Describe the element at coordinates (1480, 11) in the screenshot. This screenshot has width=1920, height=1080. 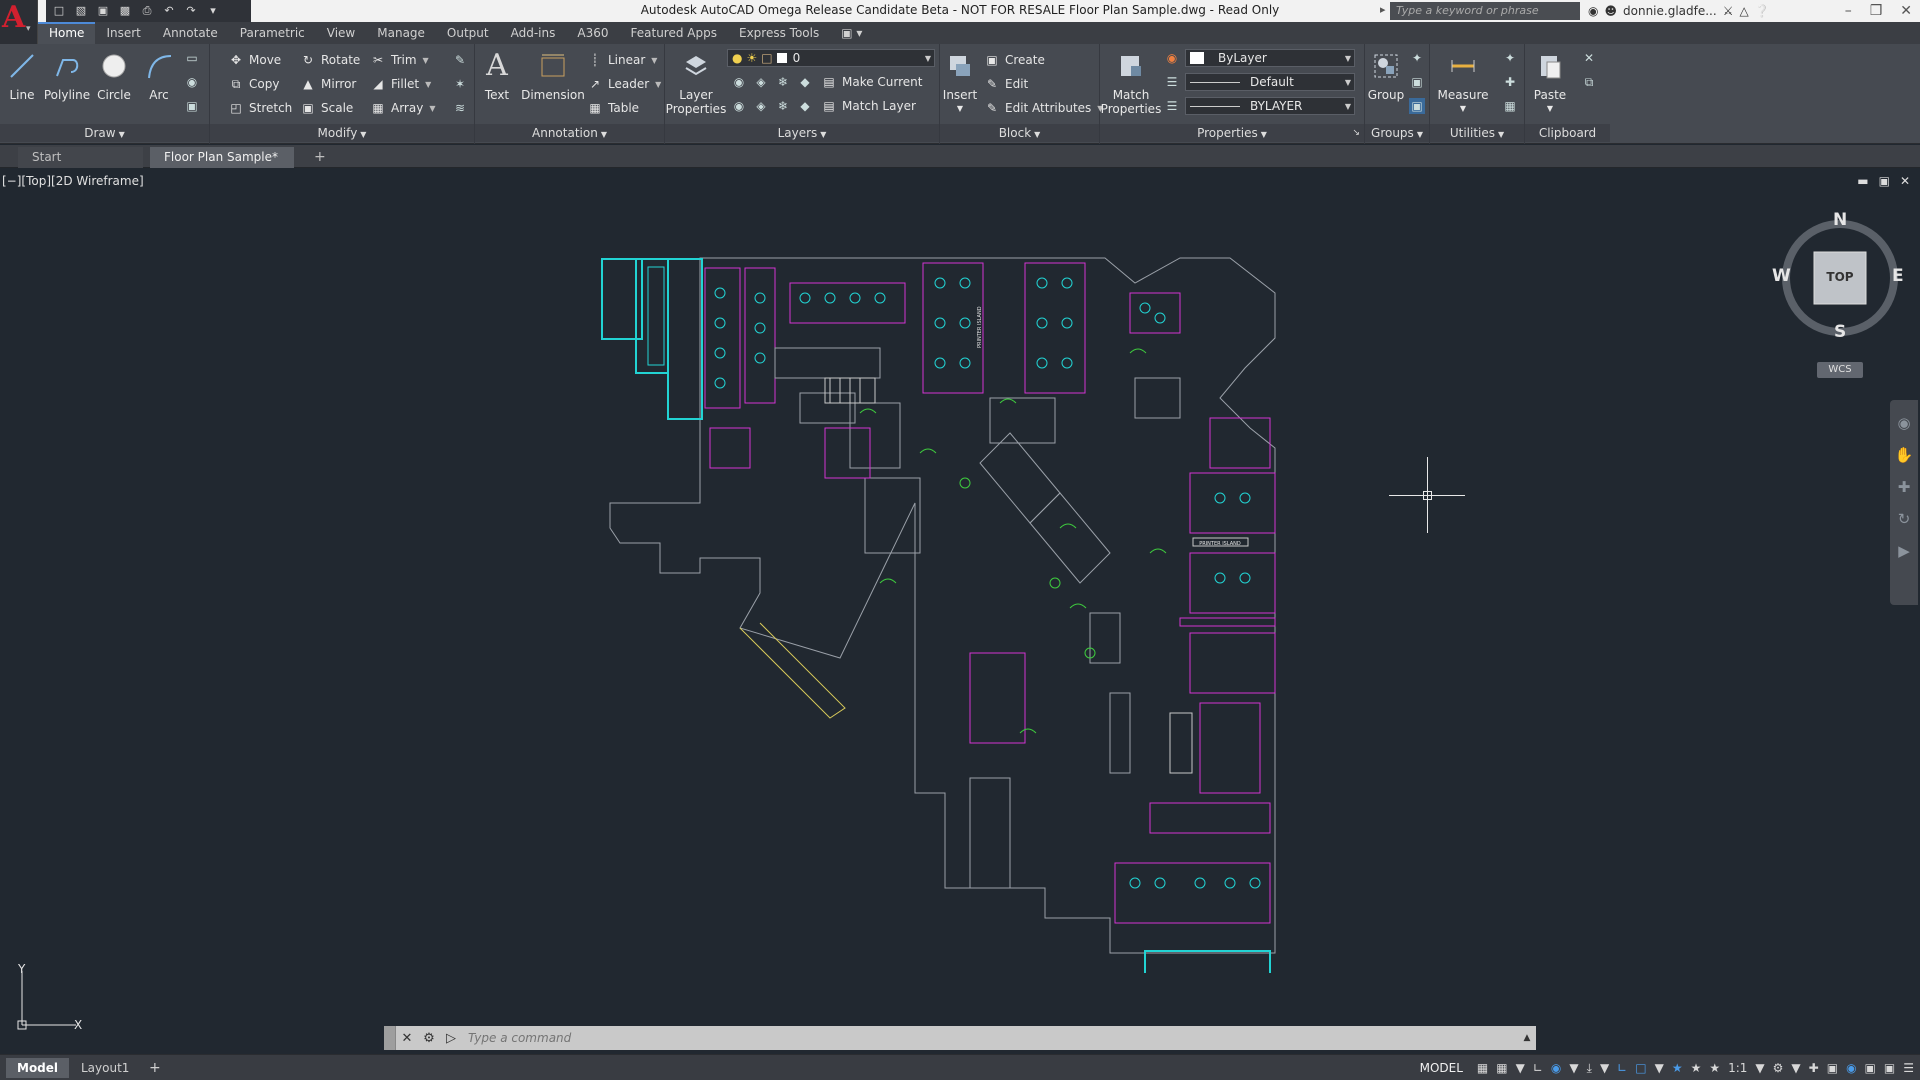
I see `search-input: Type a keyword or phrase` at that location.